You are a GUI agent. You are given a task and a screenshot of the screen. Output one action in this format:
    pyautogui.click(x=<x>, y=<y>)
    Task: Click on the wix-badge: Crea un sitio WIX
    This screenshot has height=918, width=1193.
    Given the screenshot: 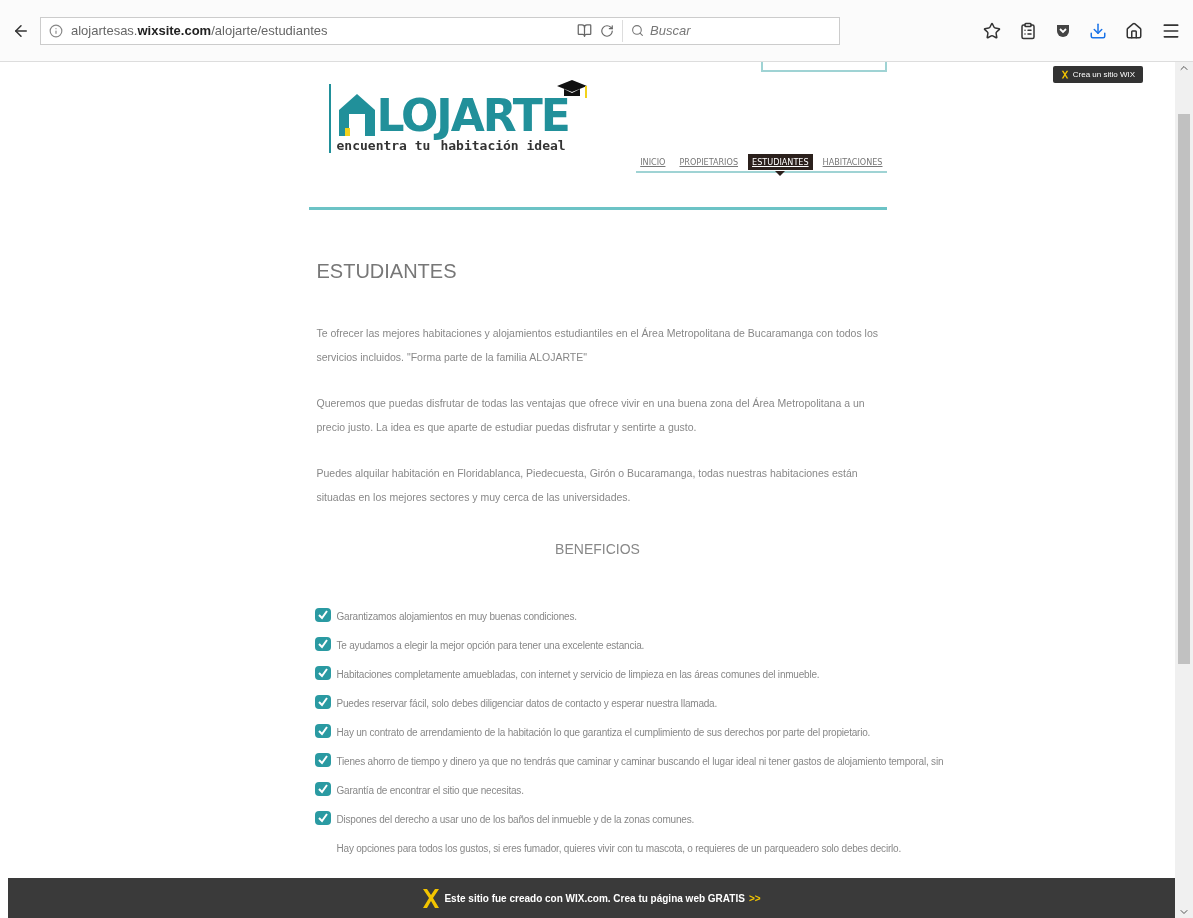 What is the action you would take?
    pyautogui.click(x=1097, y=74)
    